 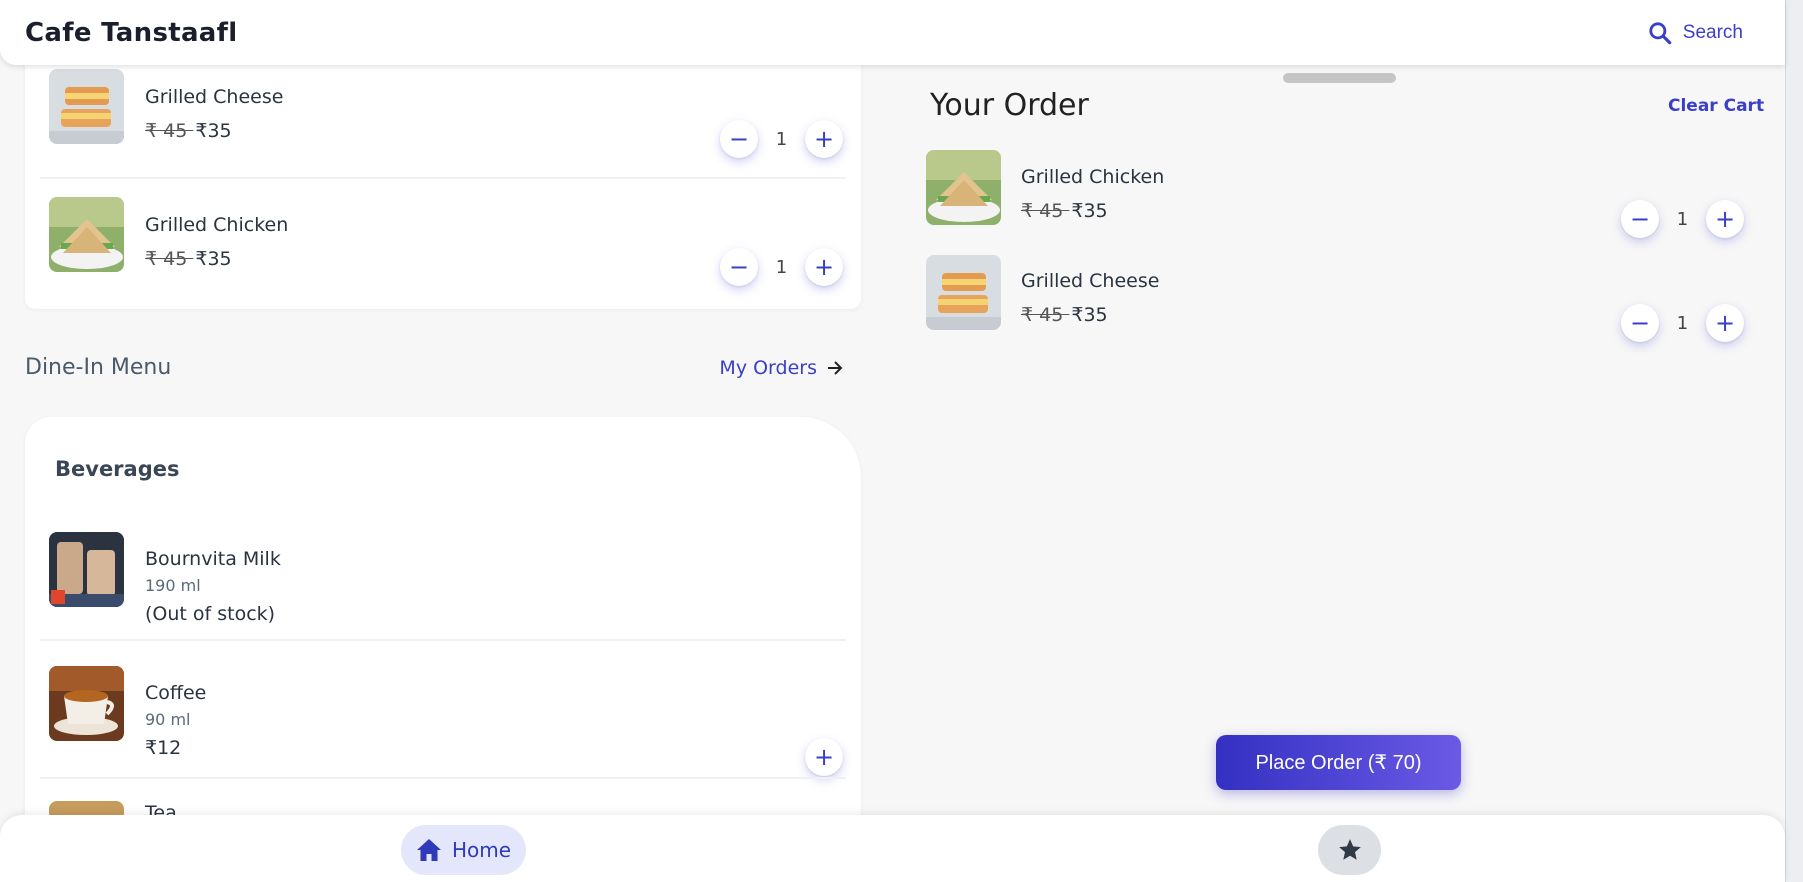 I want to click on top-app-bar: Cafe Tanstaafl Search, so click(x=892, y=32).